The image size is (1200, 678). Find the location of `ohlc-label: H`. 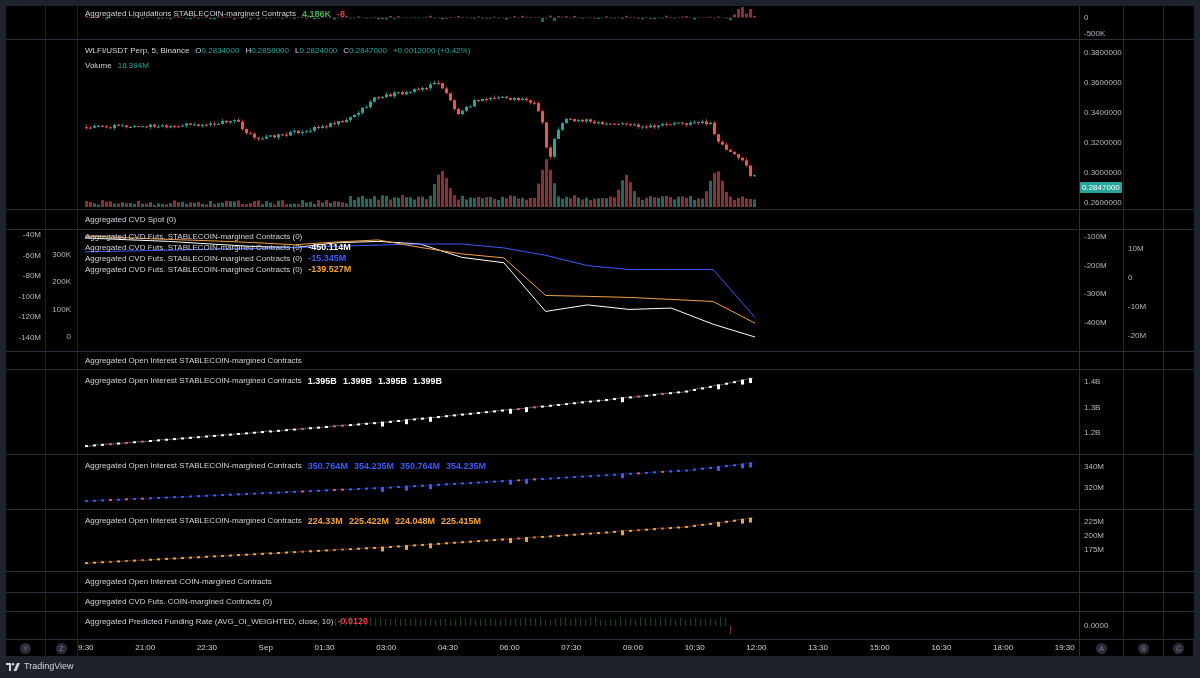

ohlc-label: H is located at coordinates (248, 51).